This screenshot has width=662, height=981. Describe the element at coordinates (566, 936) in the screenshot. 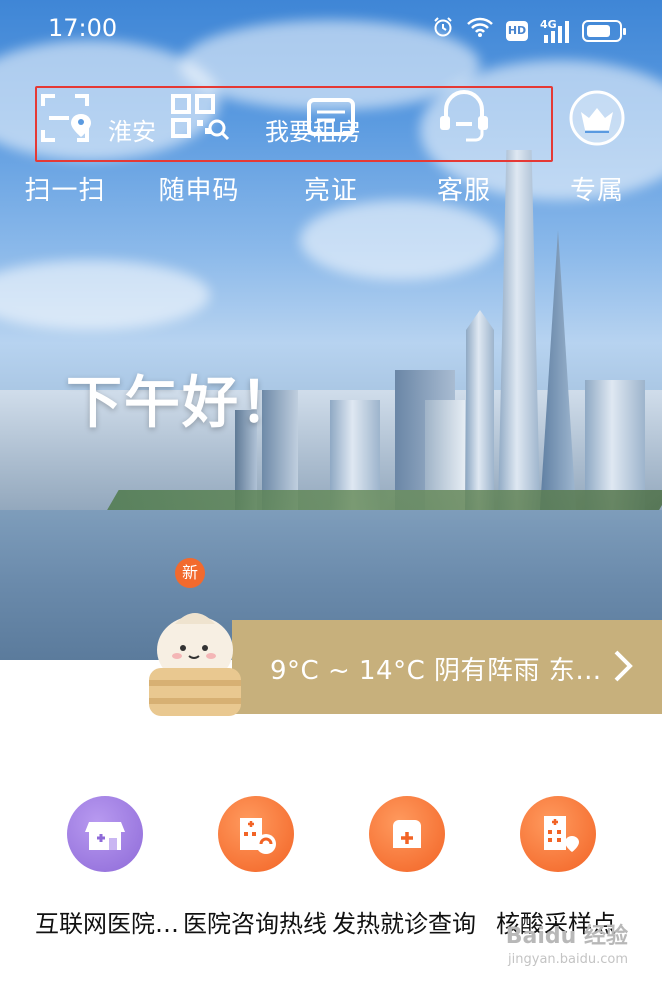

I see `watermark: Baidu 经验` at that location.